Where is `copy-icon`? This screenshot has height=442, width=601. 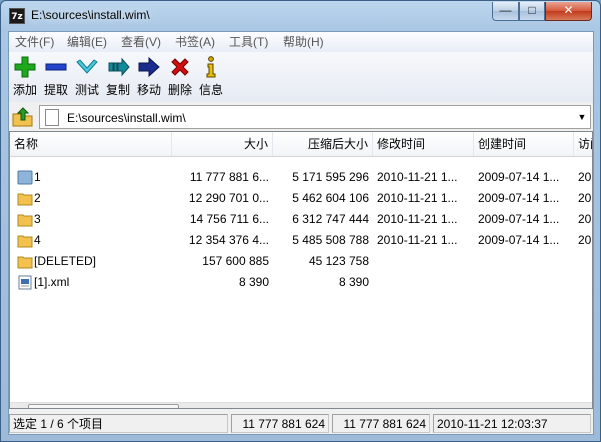
copy-icon is located at coordinates (119, 67).